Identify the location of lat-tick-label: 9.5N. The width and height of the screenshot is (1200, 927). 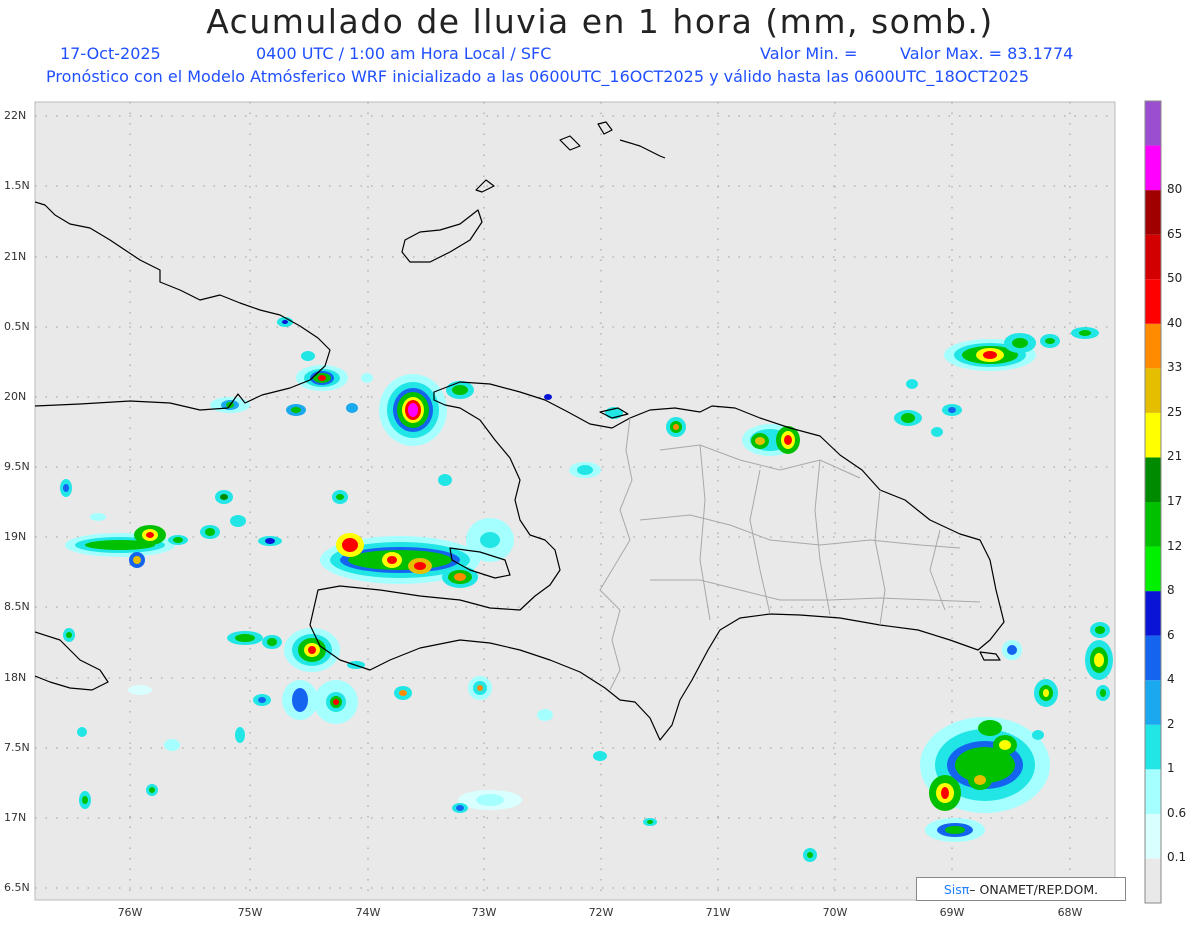
(17, 466).